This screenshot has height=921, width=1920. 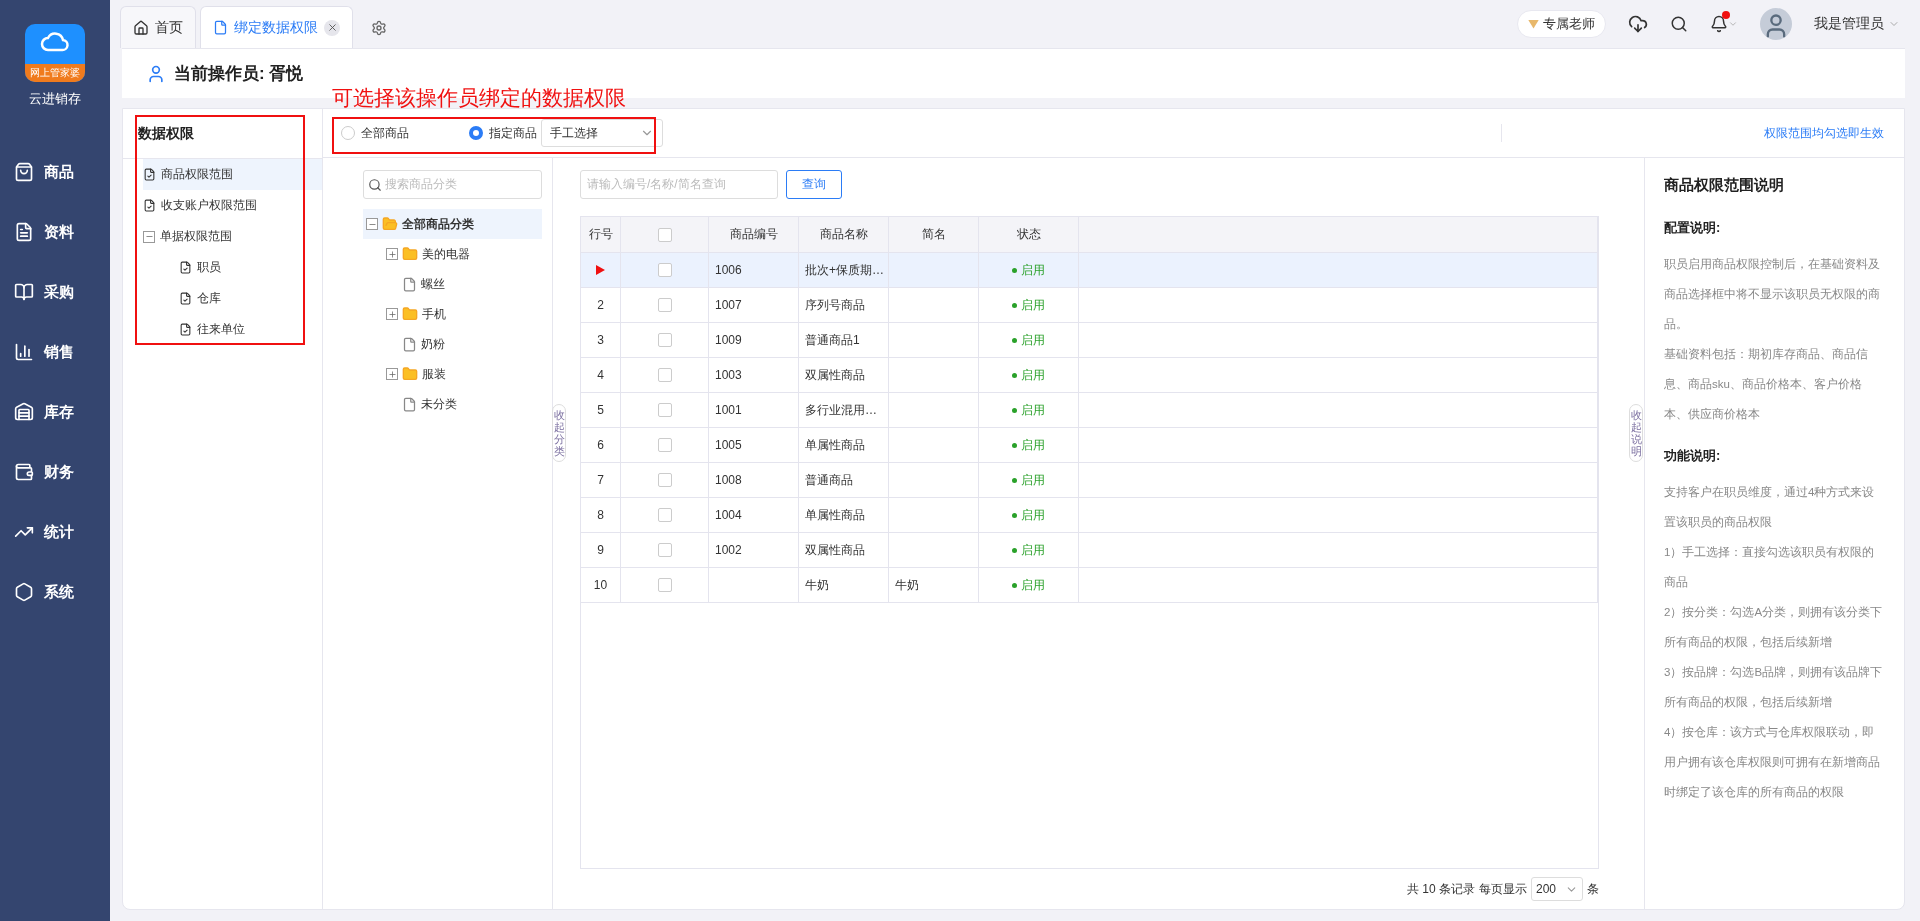 What do you see at coordinates (24, 232) in the screenshot?
I see `document-icon` at bounding box center [24, 232].